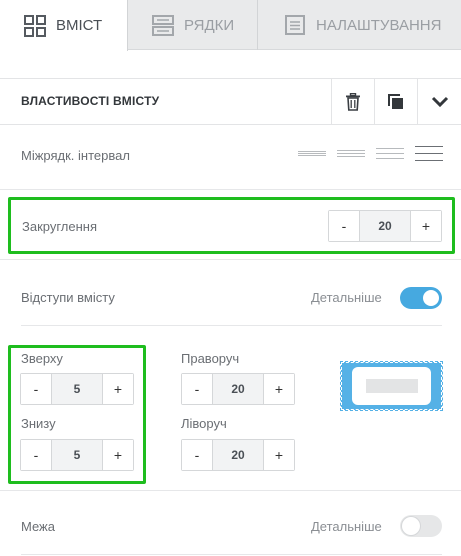 Image resolution: width=461 pixels, height=556 pixels. I want to click on padding-top-stepper: - 5 +, so click(77, 389).